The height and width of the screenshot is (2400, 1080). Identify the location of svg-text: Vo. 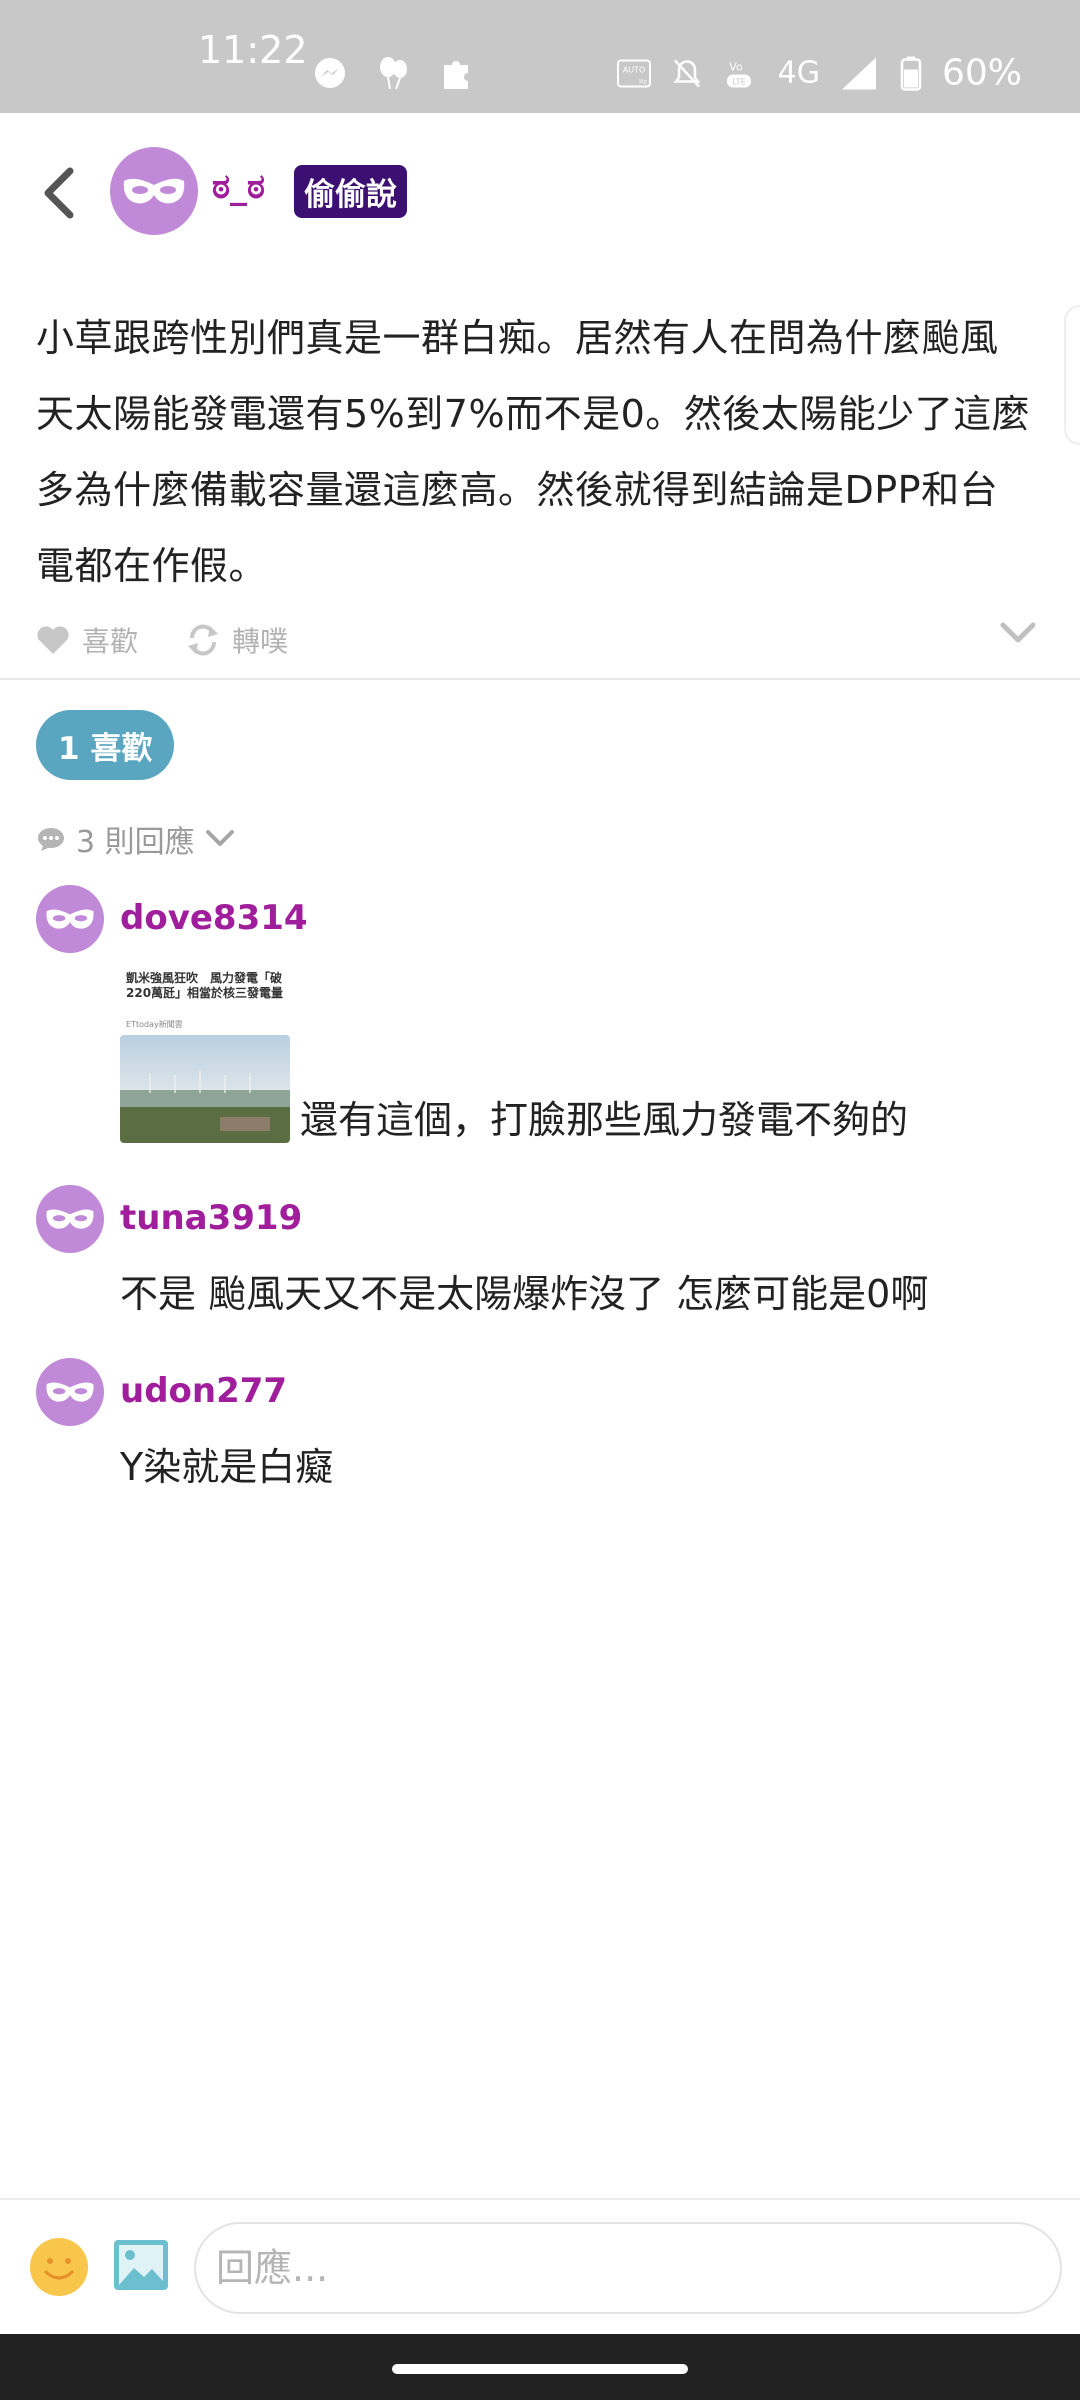
(736, 66).